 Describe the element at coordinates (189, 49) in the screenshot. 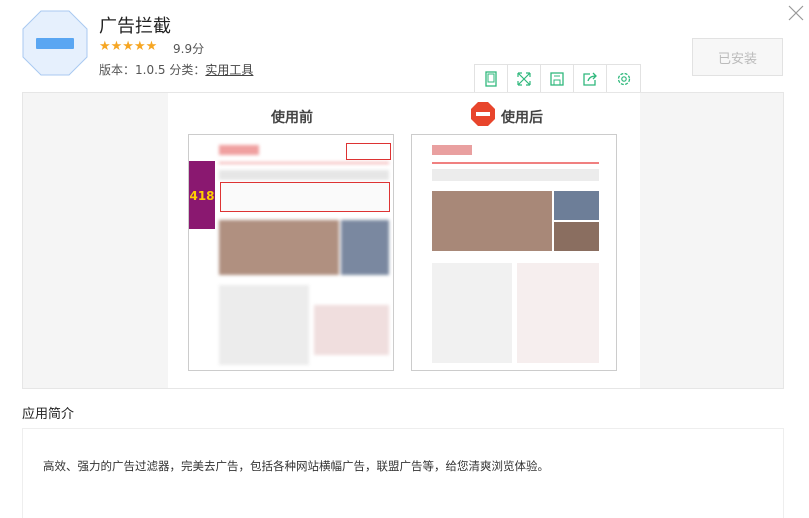

I see `rating-score: 9.9分` at that location.